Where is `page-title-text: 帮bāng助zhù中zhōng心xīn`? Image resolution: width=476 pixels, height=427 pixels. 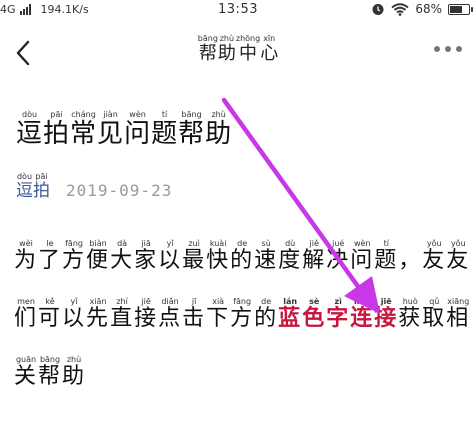 page-title-text: 帮bāng助zhù中zhōng心xīn is located at coordinates (238, 49).